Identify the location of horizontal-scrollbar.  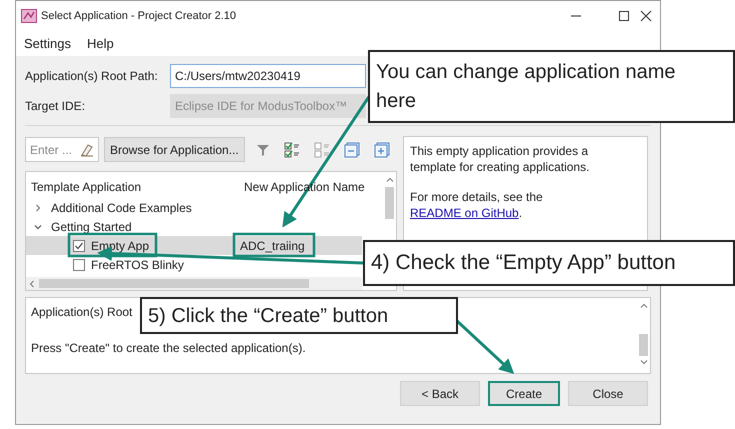
(194, 283).